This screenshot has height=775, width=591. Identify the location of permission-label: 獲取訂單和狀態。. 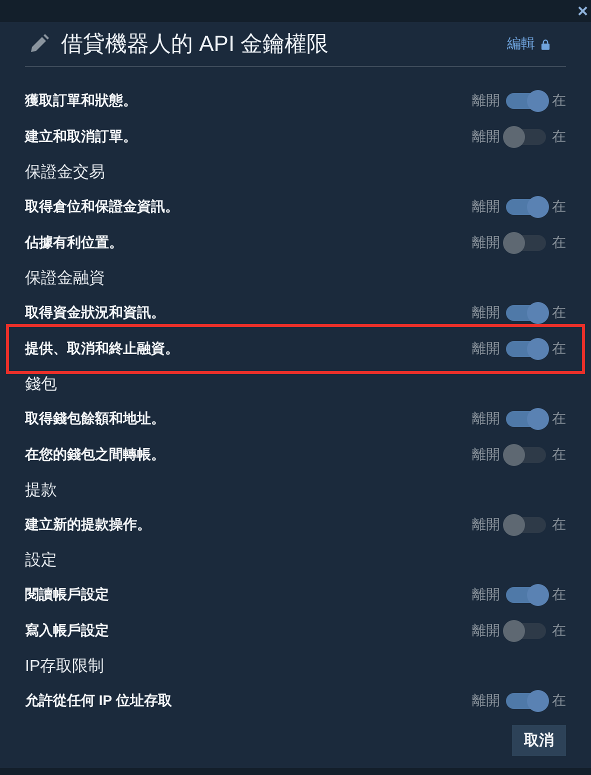
(81, 101).